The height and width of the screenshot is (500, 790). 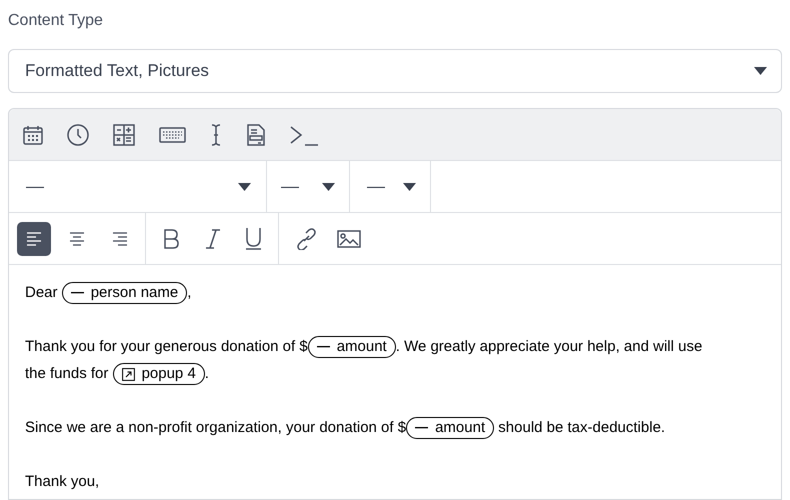 I want to click on document-icon, so click(x=256, y=135).